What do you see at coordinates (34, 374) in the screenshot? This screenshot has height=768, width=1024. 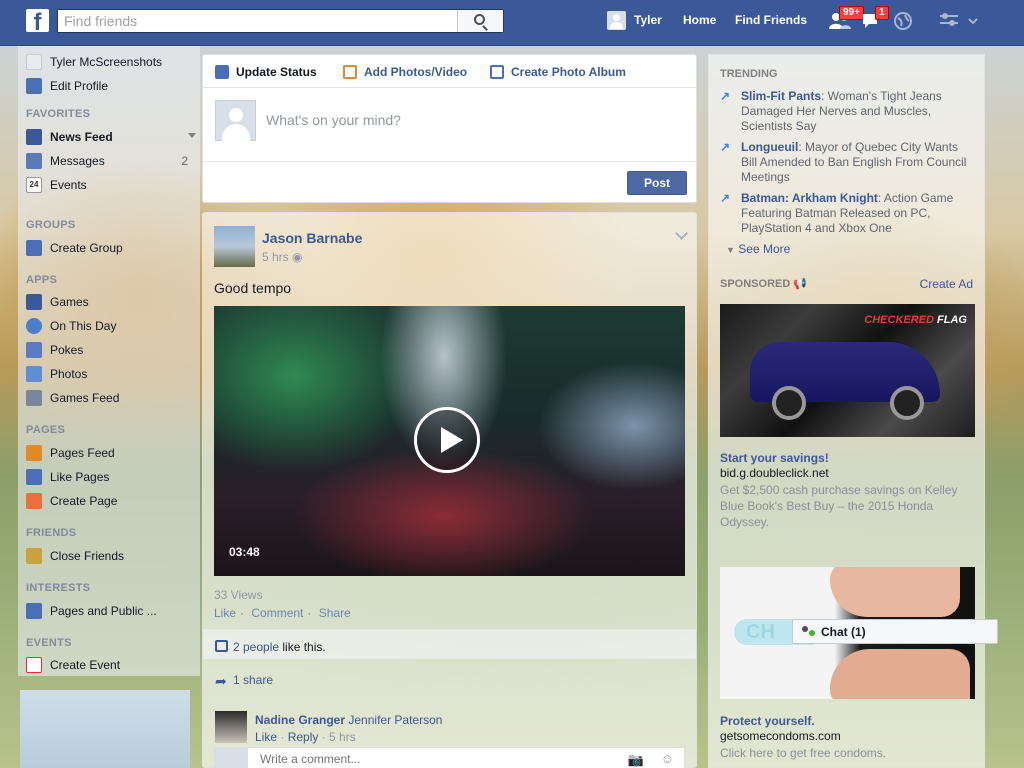 I see `photos-icon` at bounding box center [34, 374].